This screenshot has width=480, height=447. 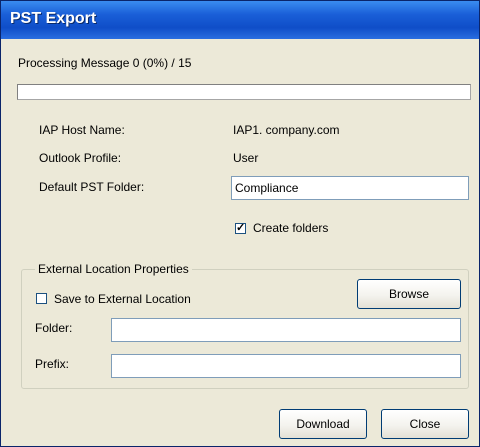 What do you see at coordinates (323, 424) in the screenshot?
I see `download-button: Download` at bounding box center [323, 424].